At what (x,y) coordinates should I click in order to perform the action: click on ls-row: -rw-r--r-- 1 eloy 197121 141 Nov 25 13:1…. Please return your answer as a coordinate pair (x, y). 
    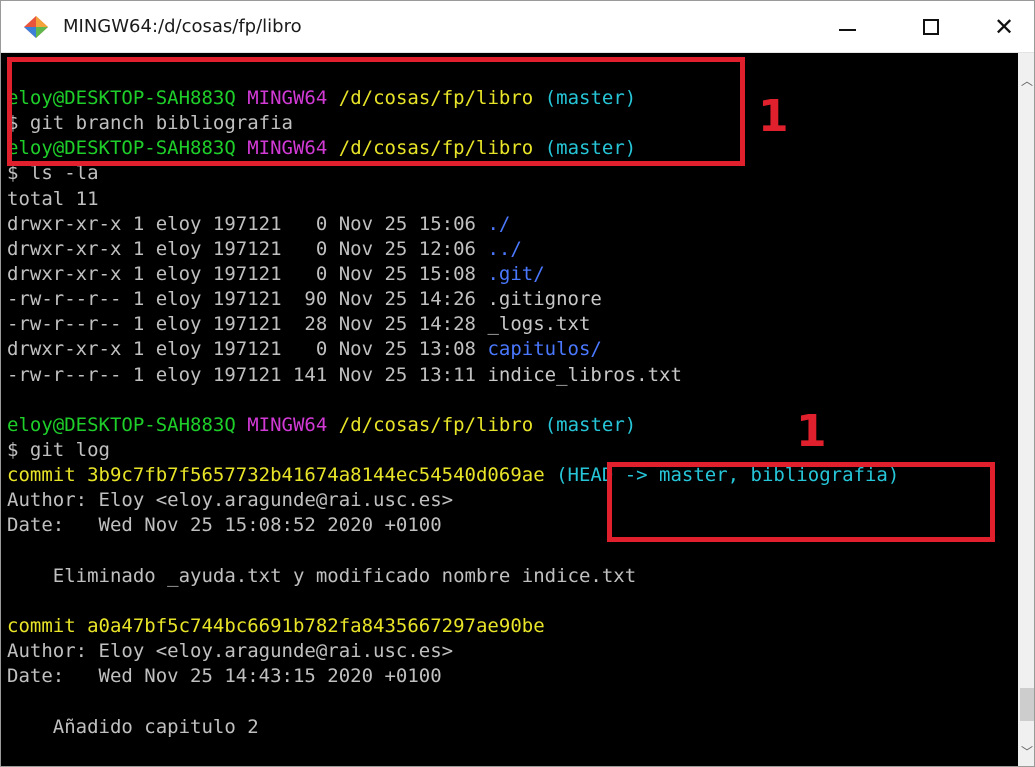
    Looking at the image, I should click on (344, 374).